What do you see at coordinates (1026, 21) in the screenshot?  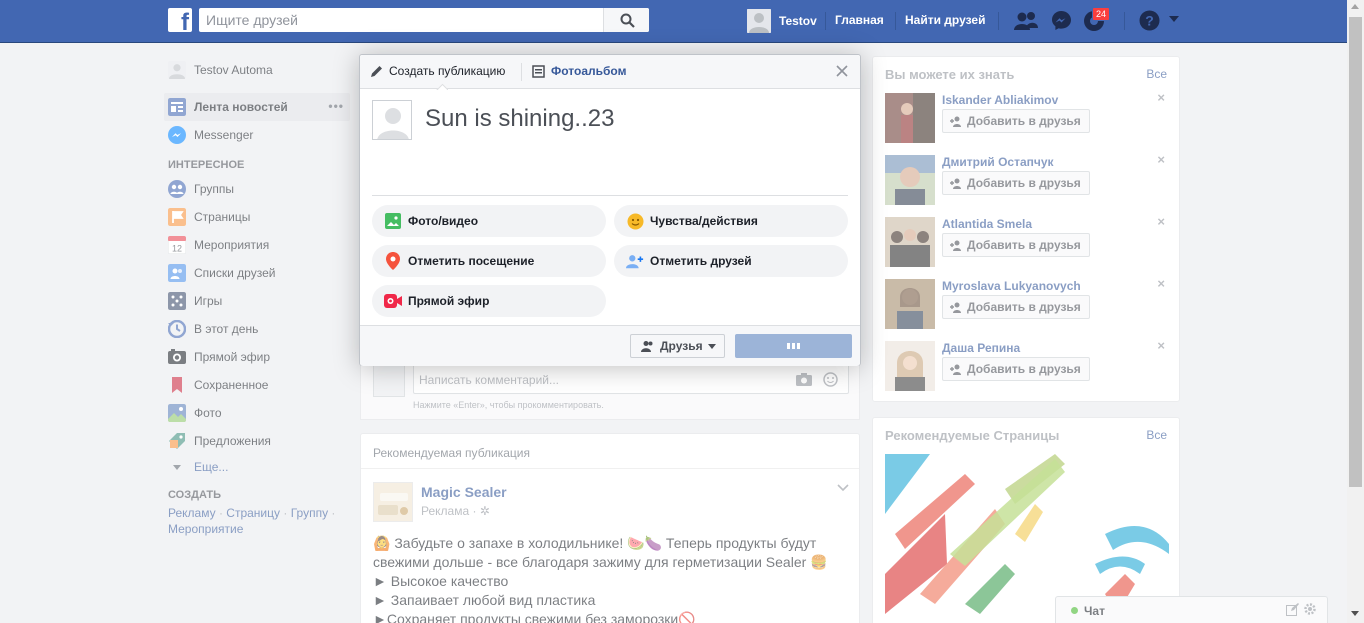 I see `friend-requests-icon` at bounding box center [1026, 21].